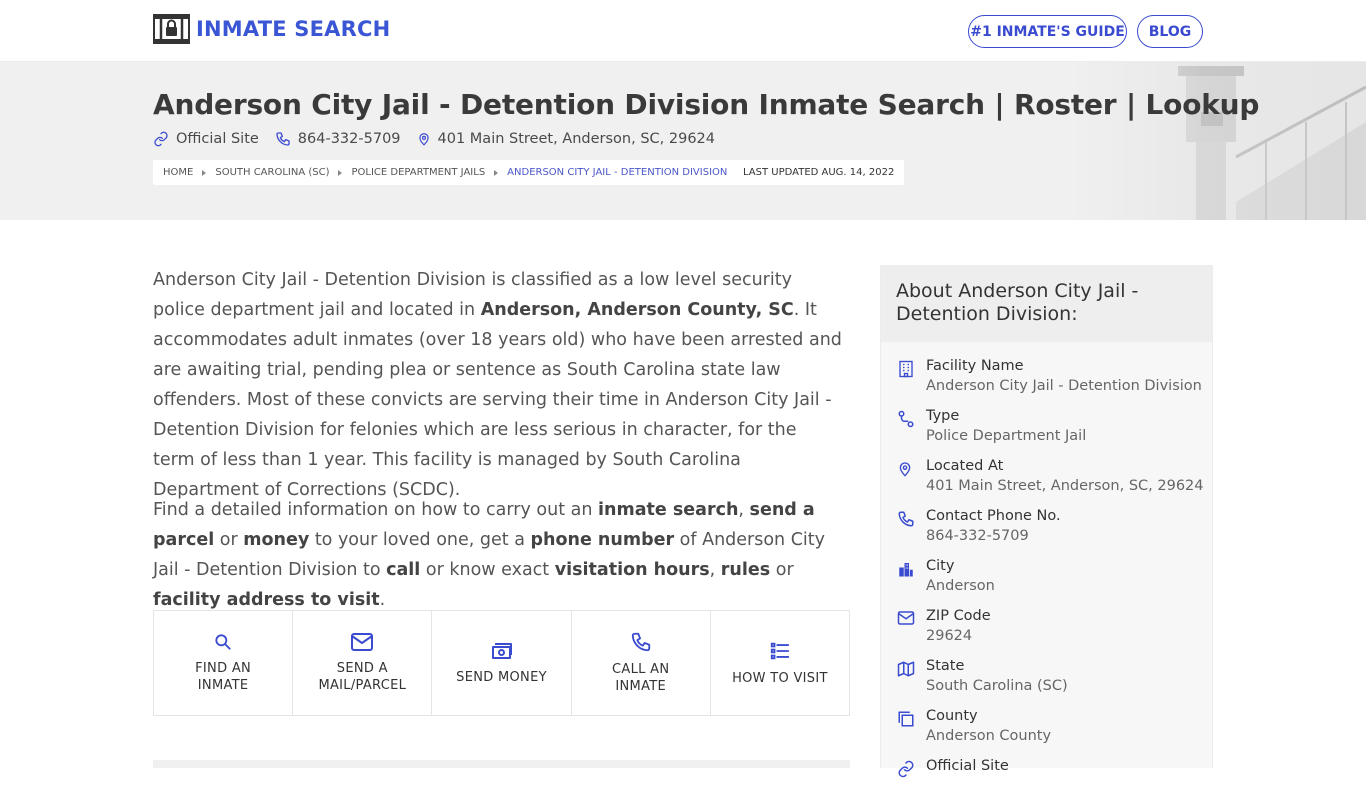 This screenshot has height=806, width=1366. Describe the element at coordinates (819, 172) in the screenshot. I see `last-updated-badge: LAST UPDATED AUG. 14, 2022` at that location.